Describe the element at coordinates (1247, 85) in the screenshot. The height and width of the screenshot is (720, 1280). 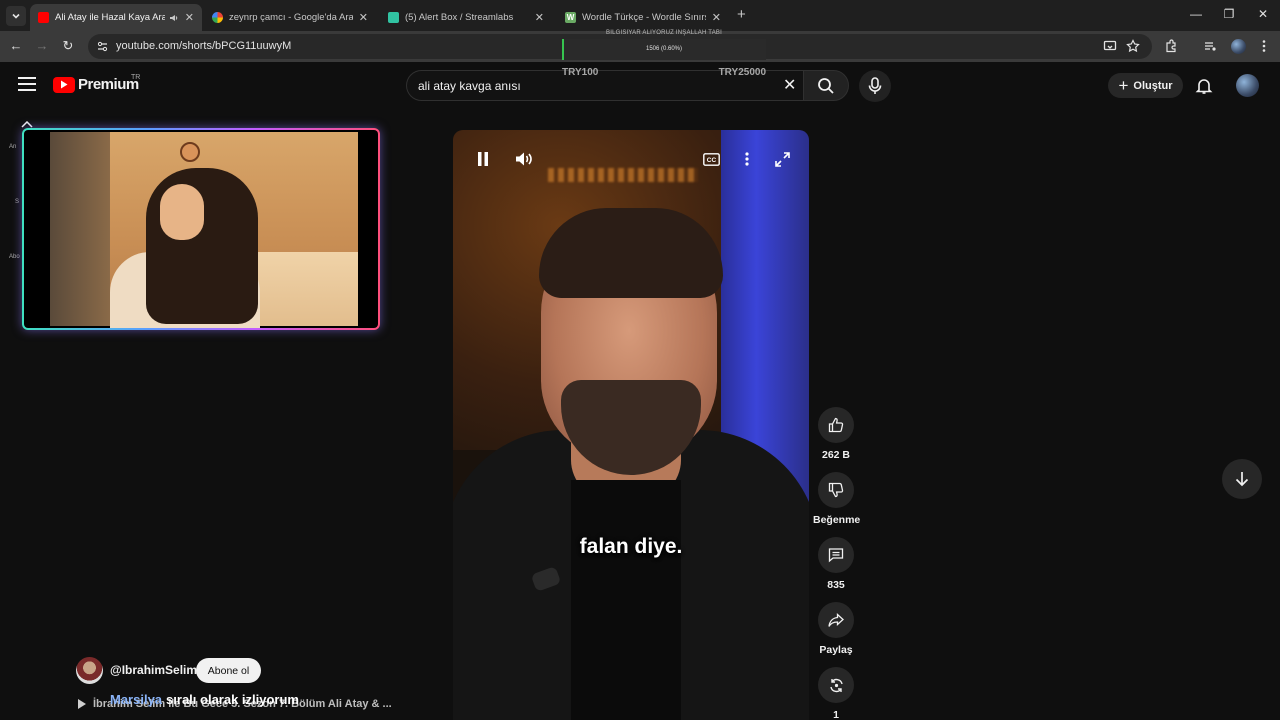
I see `account-avatar` at that location.